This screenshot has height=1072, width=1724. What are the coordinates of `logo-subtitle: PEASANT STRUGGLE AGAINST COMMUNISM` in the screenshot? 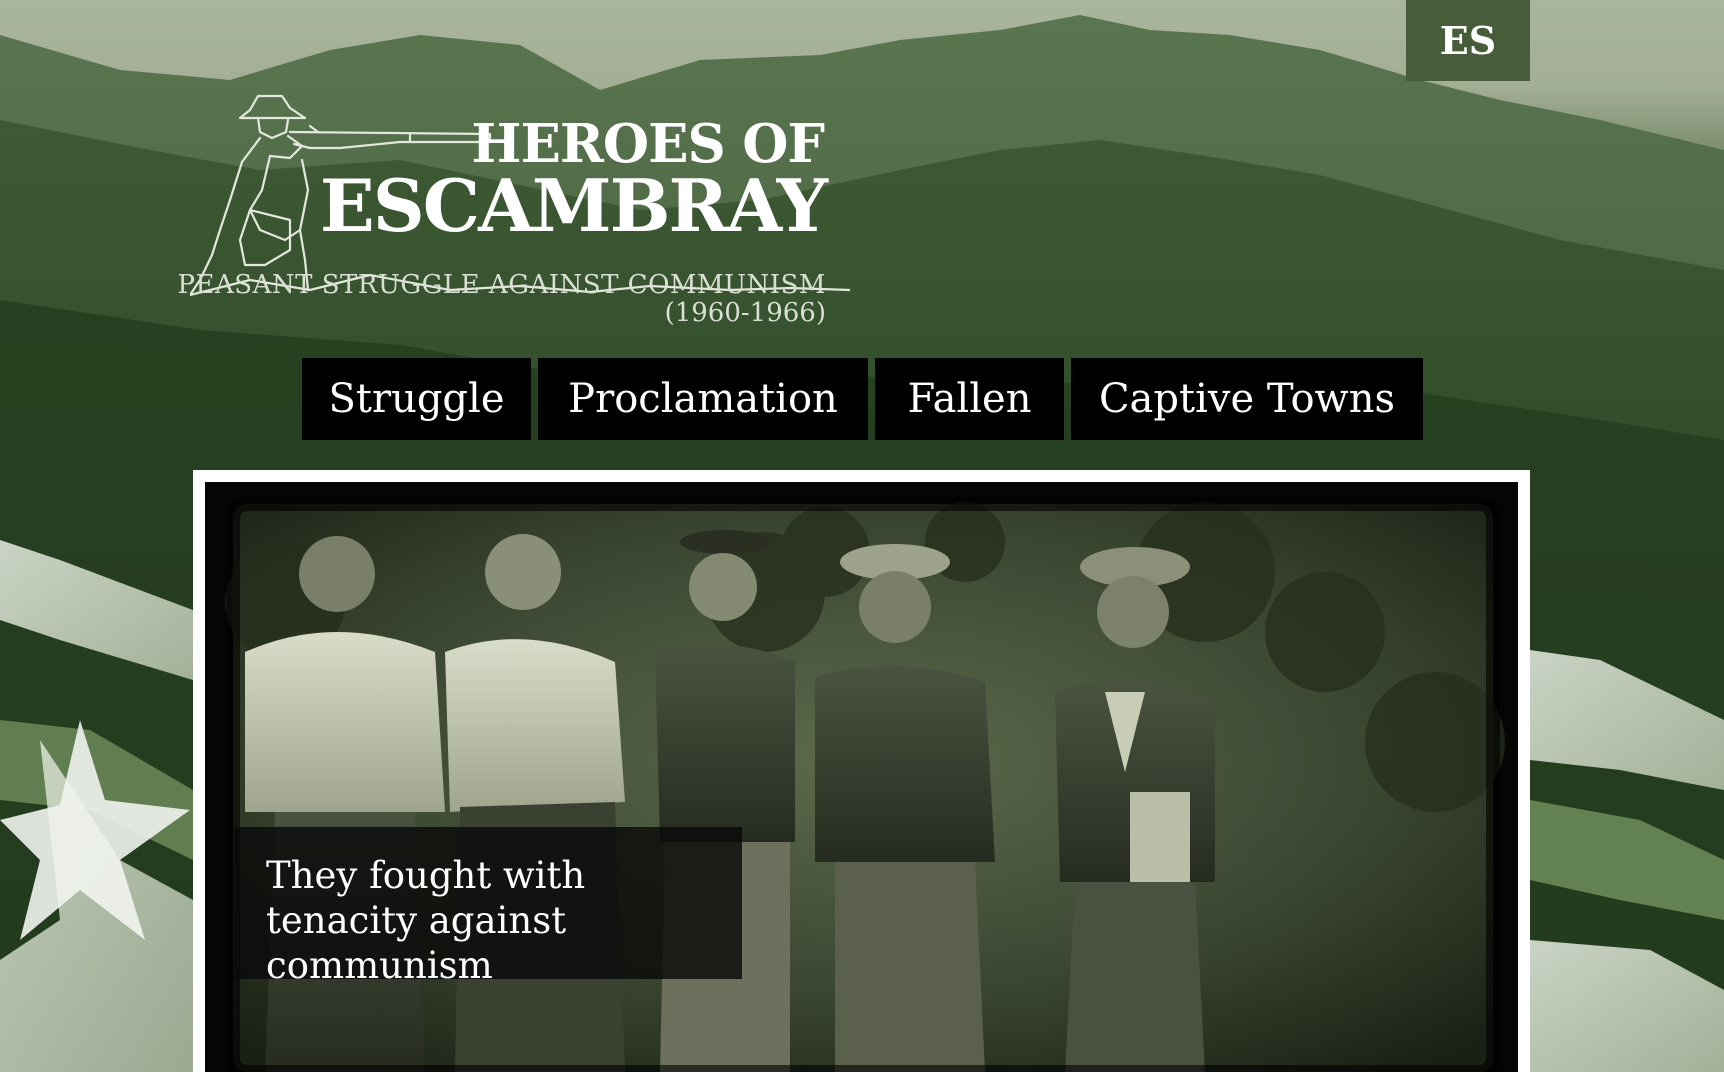 It's located at (501, 285).